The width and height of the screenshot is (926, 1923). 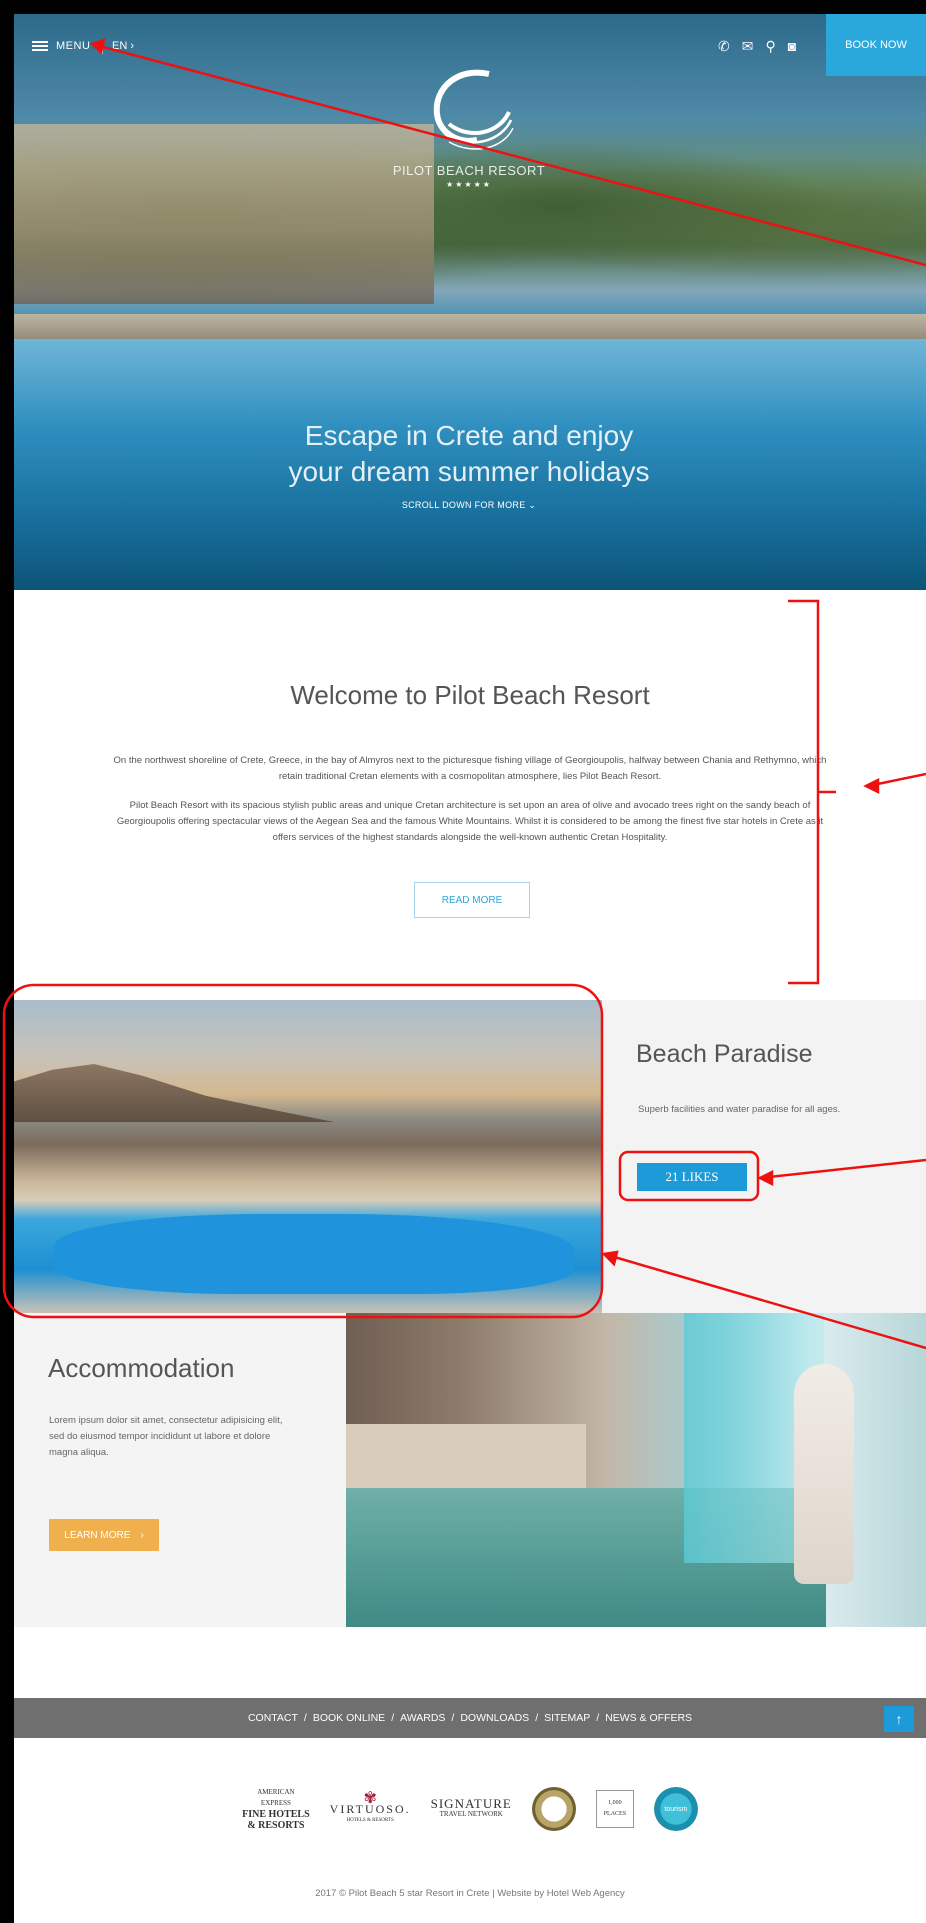 I want to click on annotation-arrow-likes, so click(x=842, y=1169).